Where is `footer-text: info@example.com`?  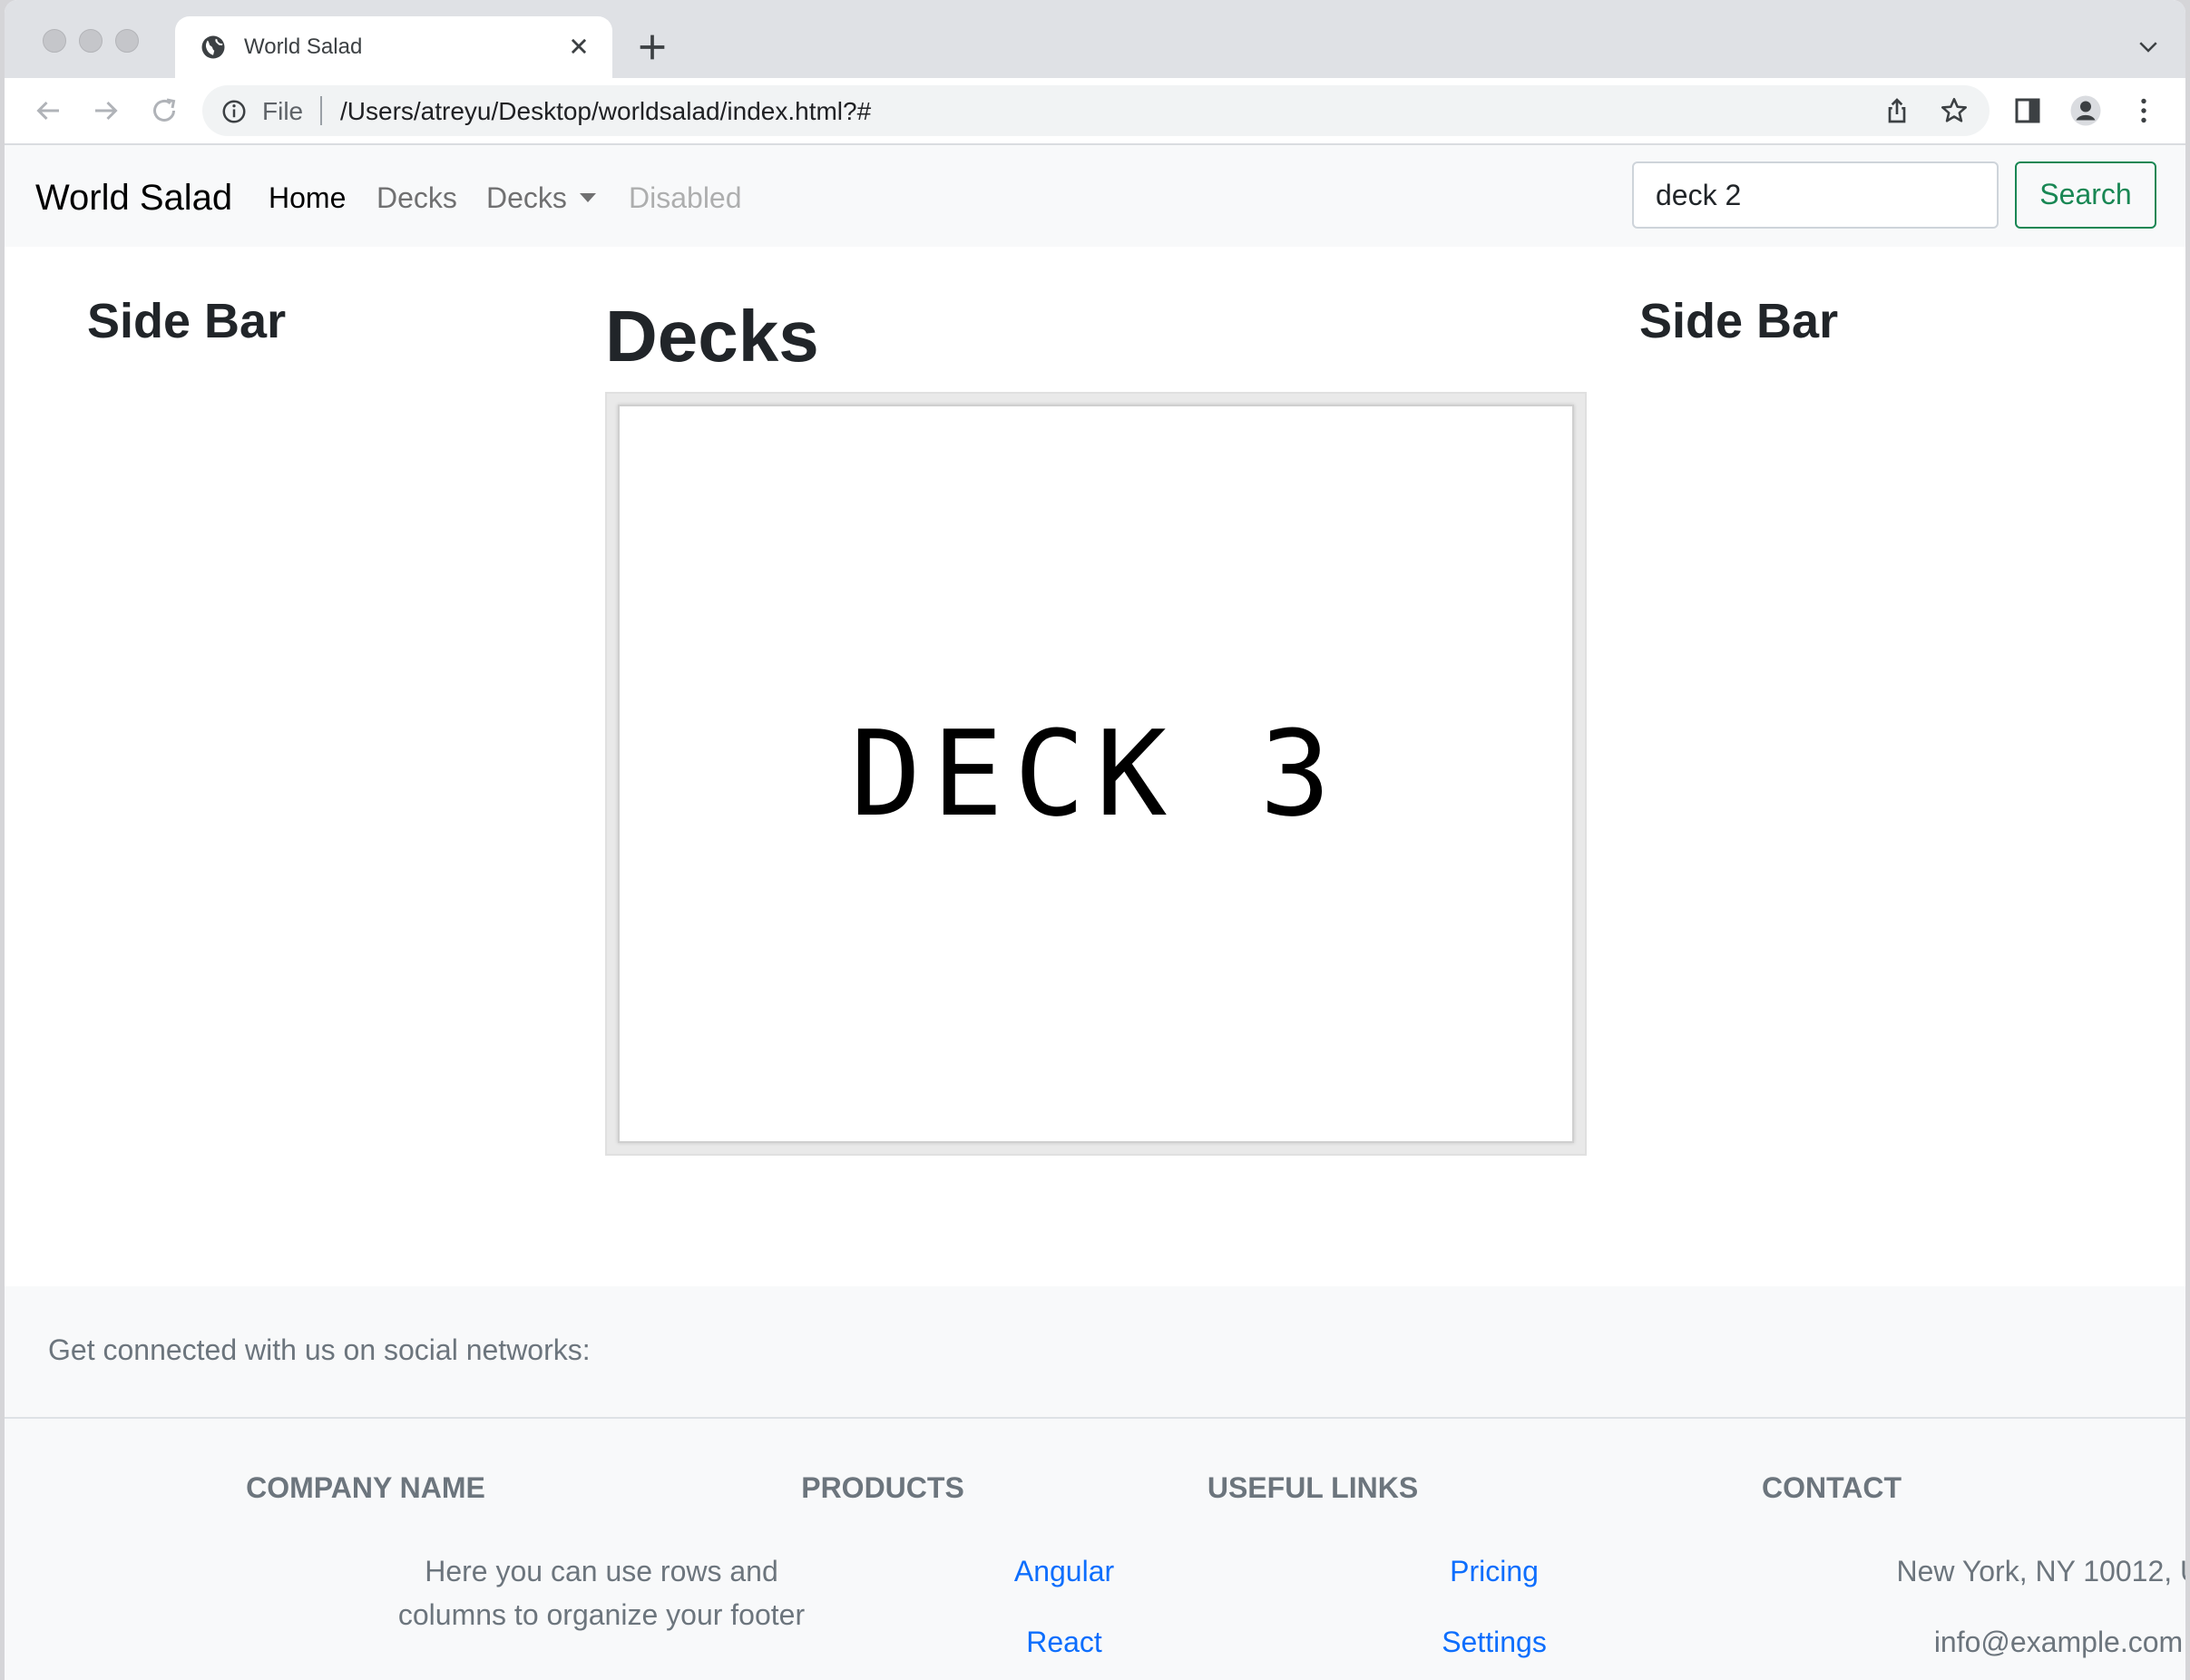 footer-text: info@example.com is located at coordinates (2058, 1642).